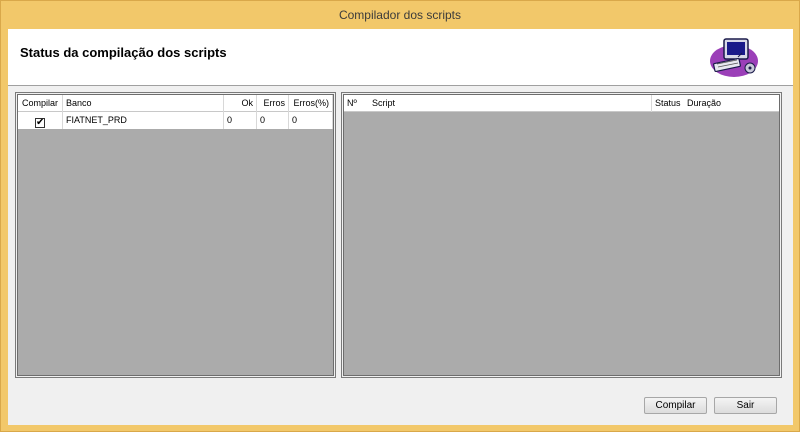  I want to click on compilar-checkbox: ✔, so click(40, 123).